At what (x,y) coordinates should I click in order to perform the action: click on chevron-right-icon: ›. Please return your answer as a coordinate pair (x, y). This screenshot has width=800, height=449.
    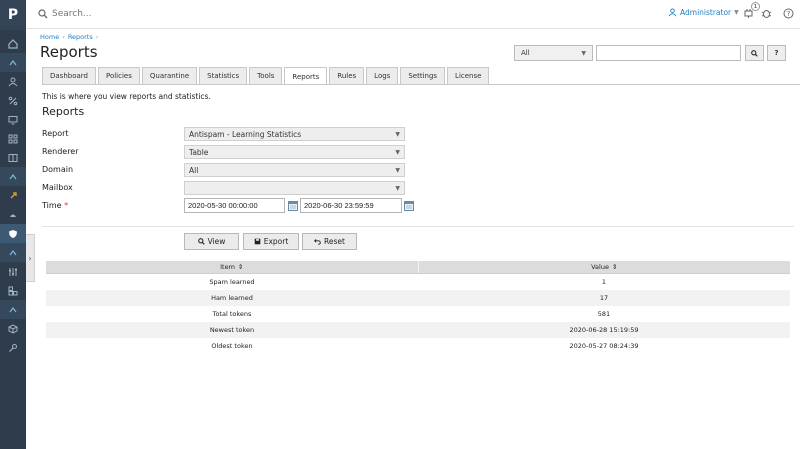
    Looking at the image, I should click on (30, 258).